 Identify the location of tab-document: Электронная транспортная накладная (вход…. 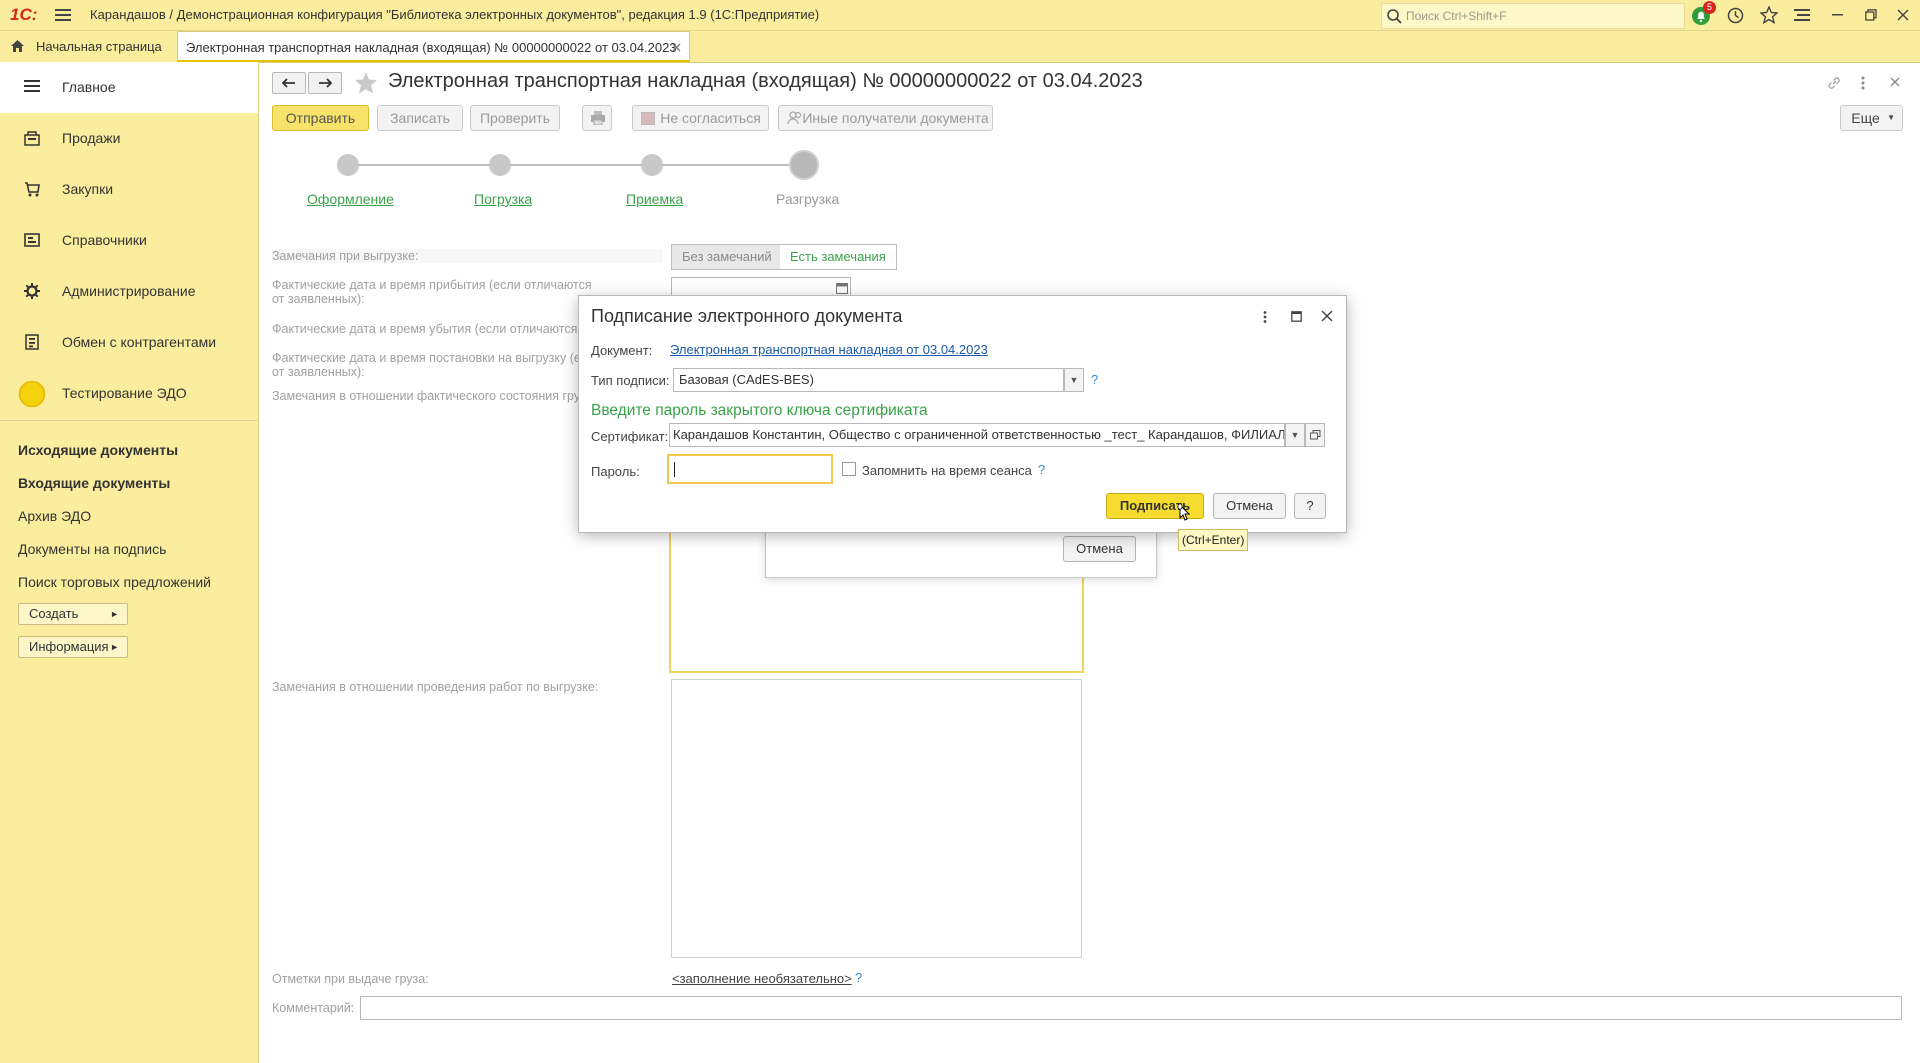
(433, 46).